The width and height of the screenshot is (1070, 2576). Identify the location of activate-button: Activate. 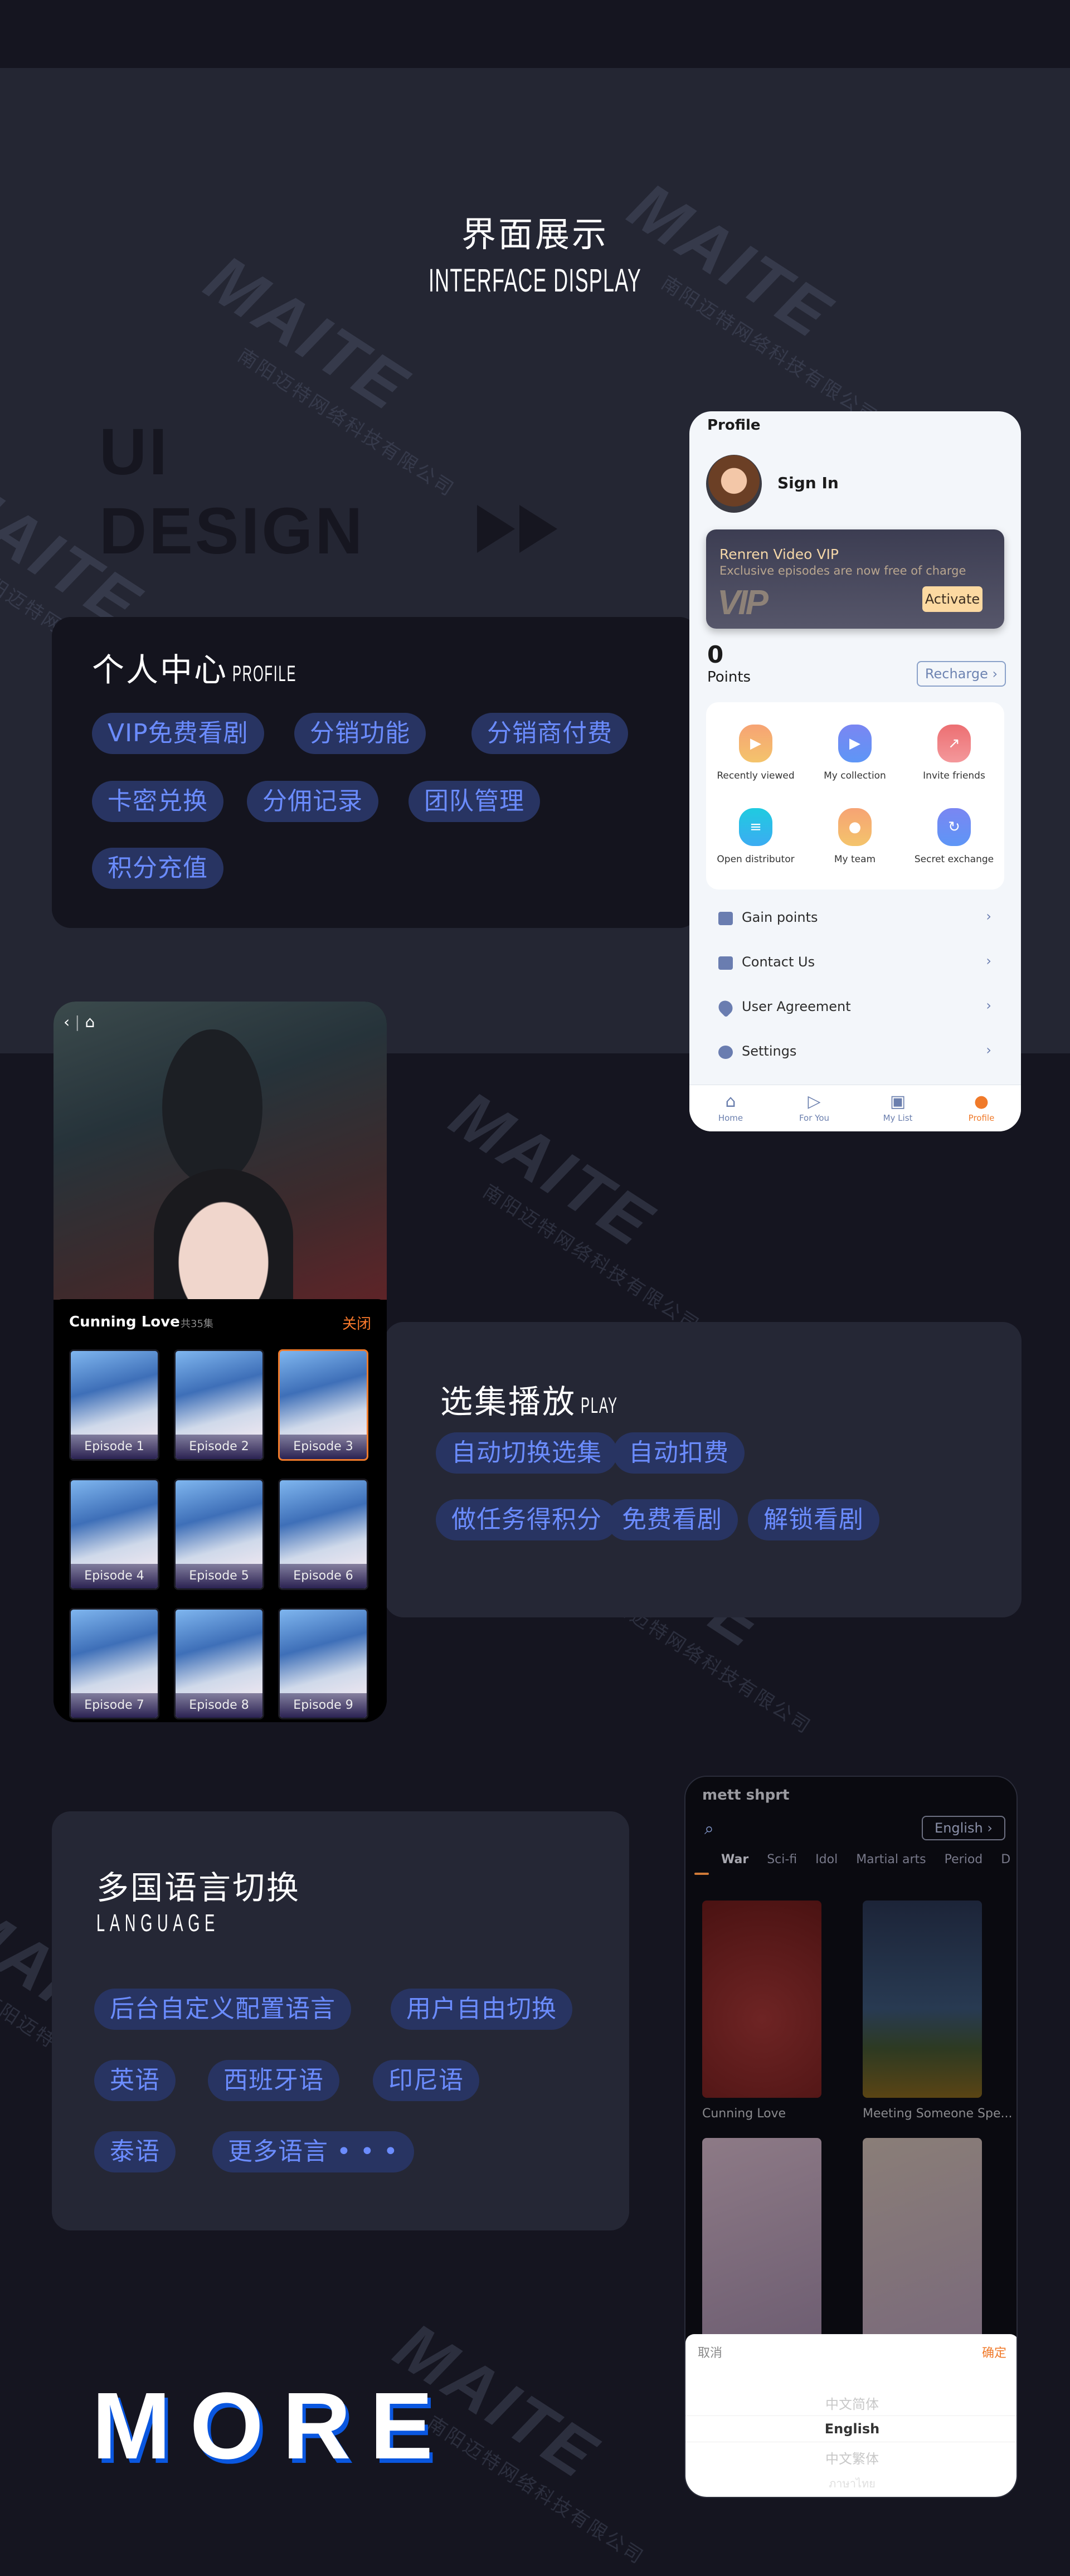
(952, 599).